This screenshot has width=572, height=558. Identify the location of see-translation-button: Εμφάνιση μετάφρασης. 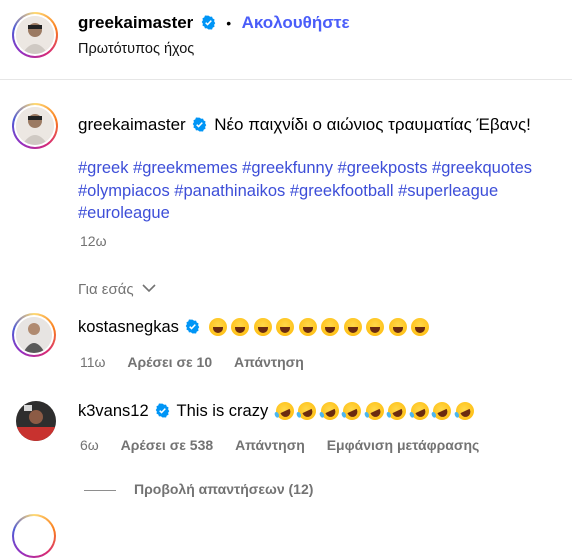
(403, 445).